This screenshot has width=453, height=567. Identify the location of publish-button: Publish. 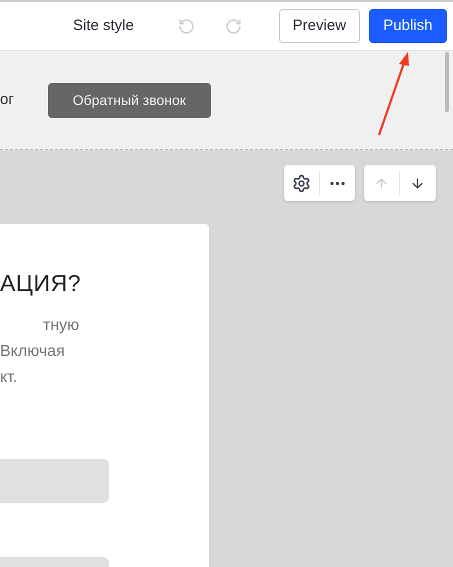
(407, 26).